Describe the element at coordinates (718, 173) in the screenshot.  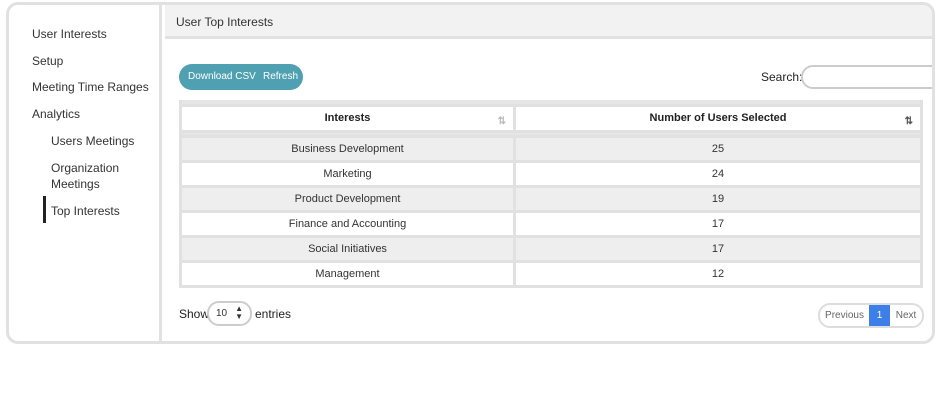
I see `cell-count: 24` at that location.